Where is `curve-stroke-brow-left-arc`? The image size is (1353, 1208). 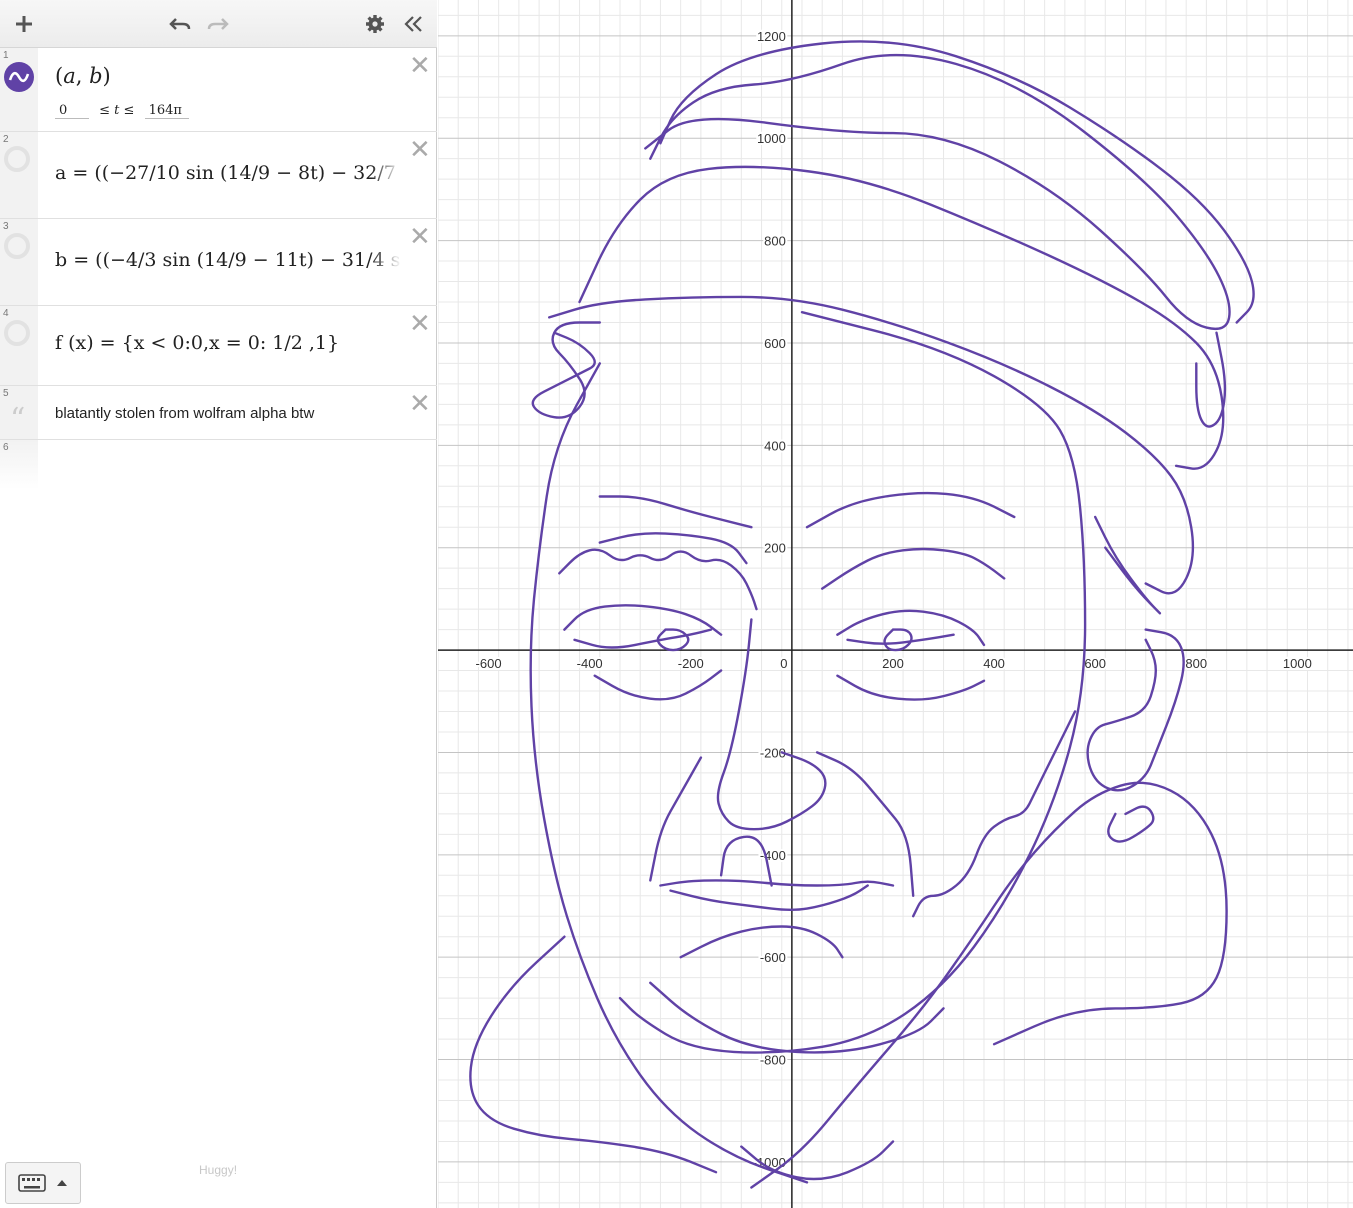 curve-stroke-brow-left-arc is located at coordinates (673, 548).